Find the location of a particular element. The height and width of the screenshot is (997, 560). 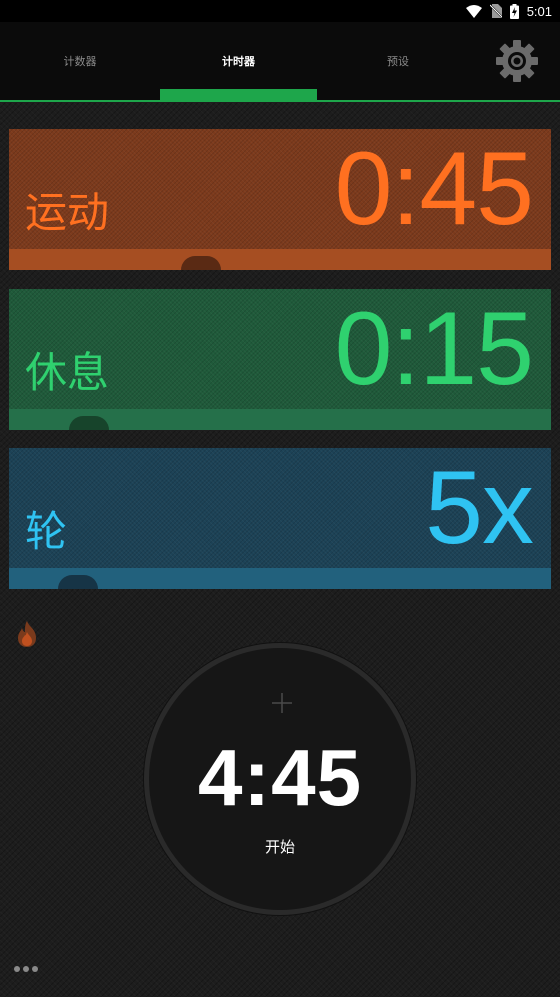

tab-counter-label: 计数器 is located at coordinates (80, 61).